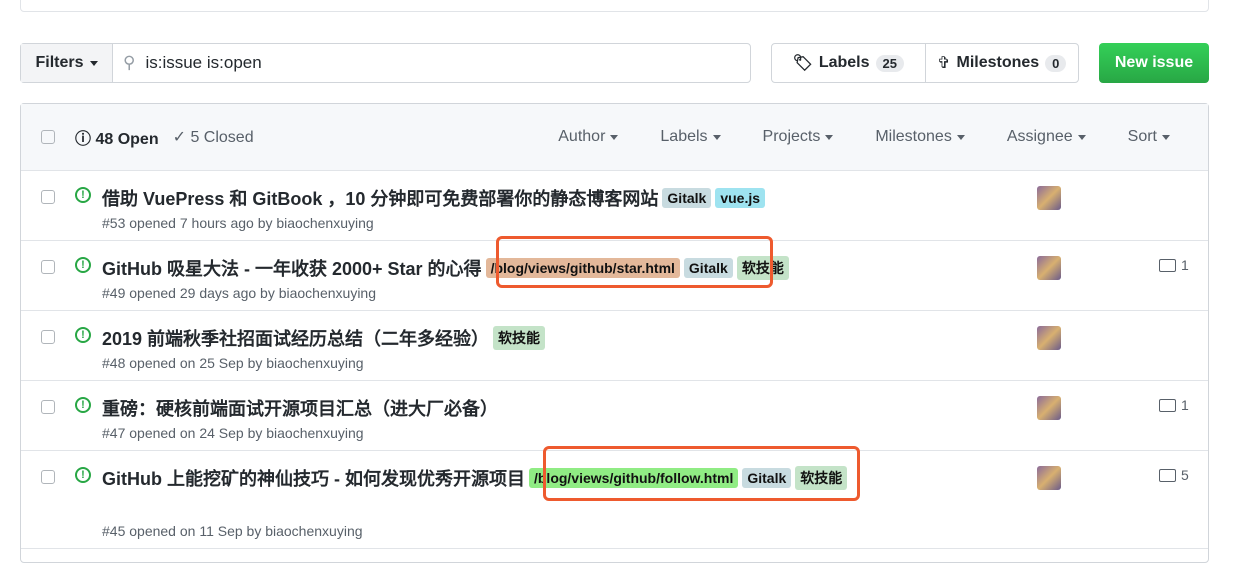 The width and height of the screenshot is (1240, 563). Describe the element at coordinates (238, 223) in the screenshot. I see `issue-meta: #53 opened 7 hours ago by biaochenxuying` at that location.